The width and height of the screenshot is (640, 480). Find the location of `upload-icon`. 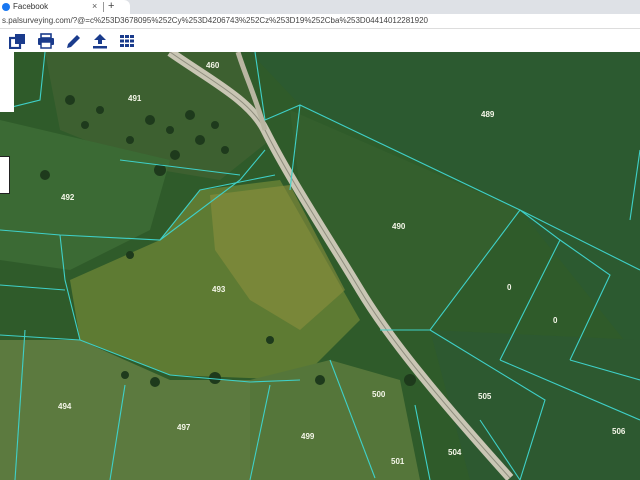

upload-icon is located at coordinates (100, 40).